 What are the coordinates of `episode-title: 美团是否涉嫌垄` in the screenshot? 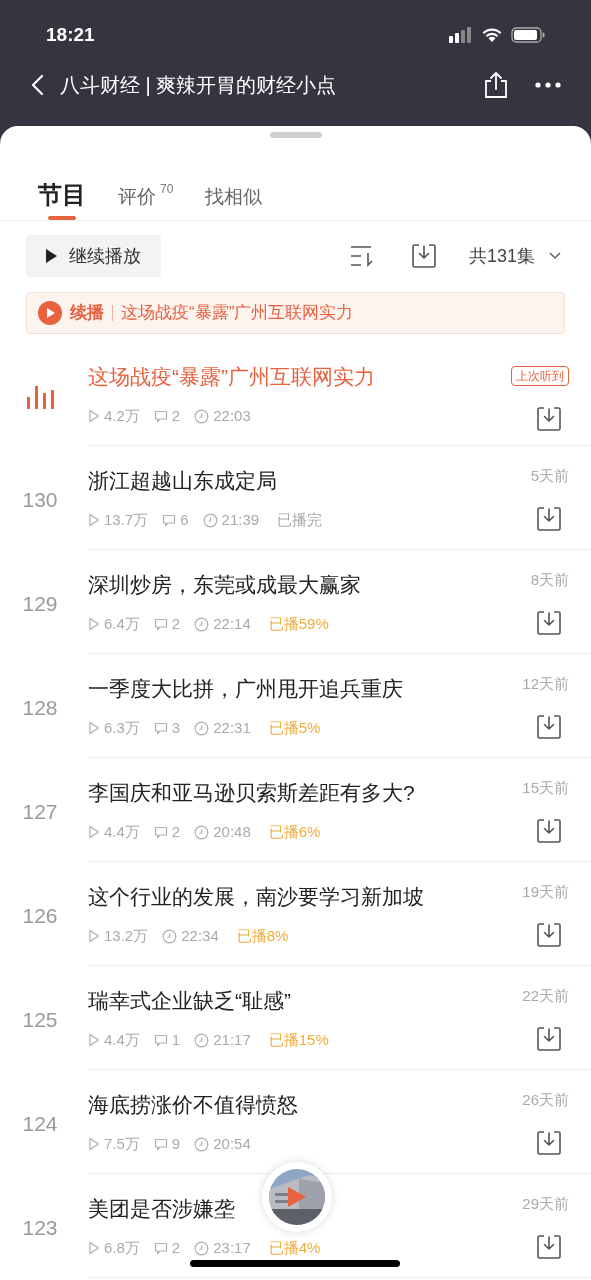 It's located at (305, 1209).